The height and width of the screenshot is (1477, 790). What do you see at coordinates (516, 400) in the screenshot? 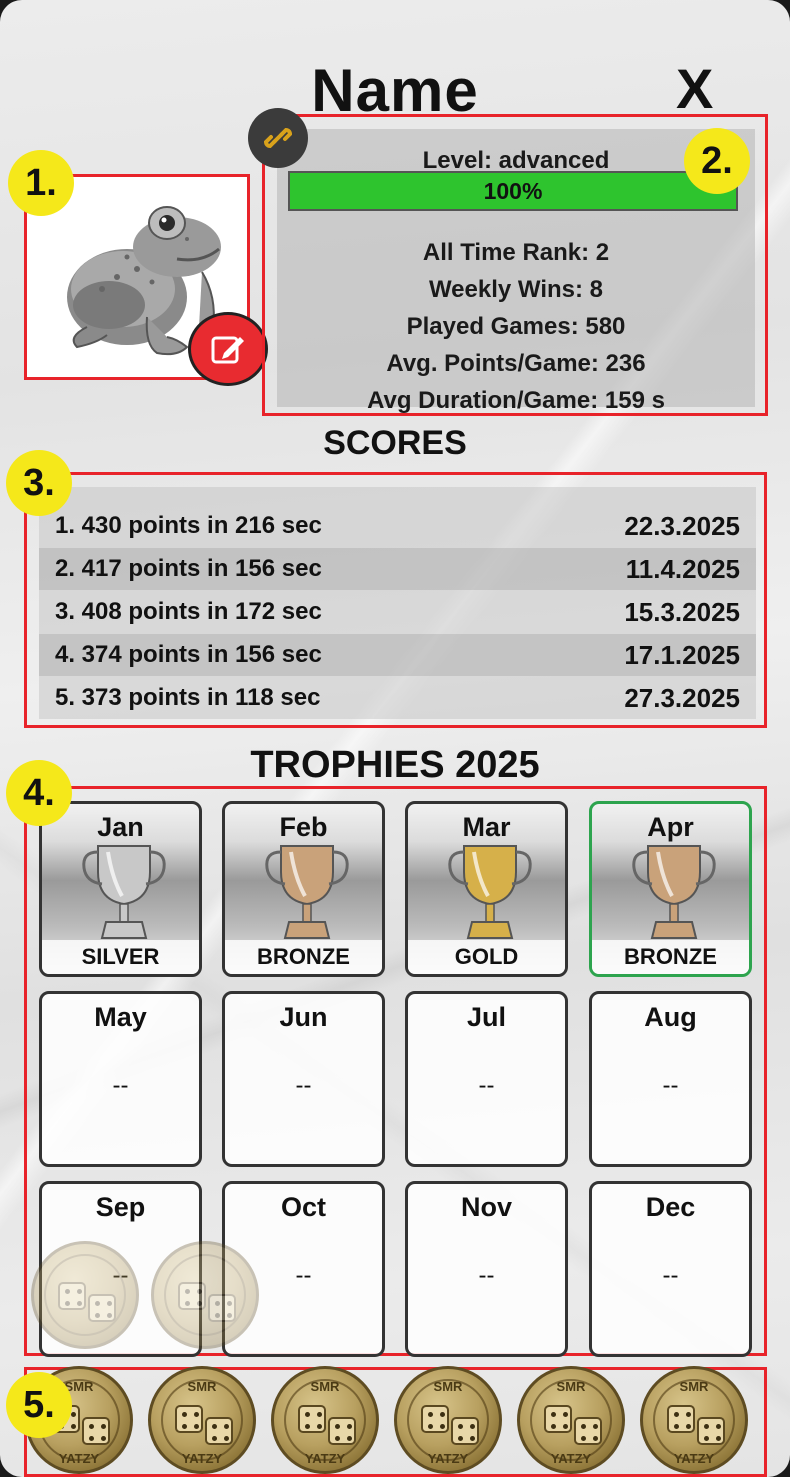
I see `avg-duration-per-game: Avg Duration/Game: 159 s` at bounding box center [516, 400].